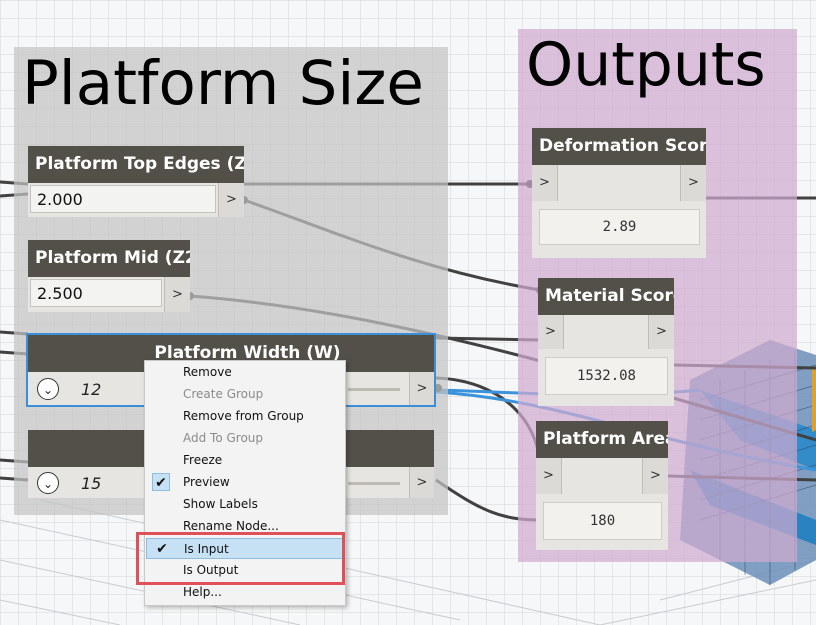  I want to click on check-icon: ✔, so click(161, 482).